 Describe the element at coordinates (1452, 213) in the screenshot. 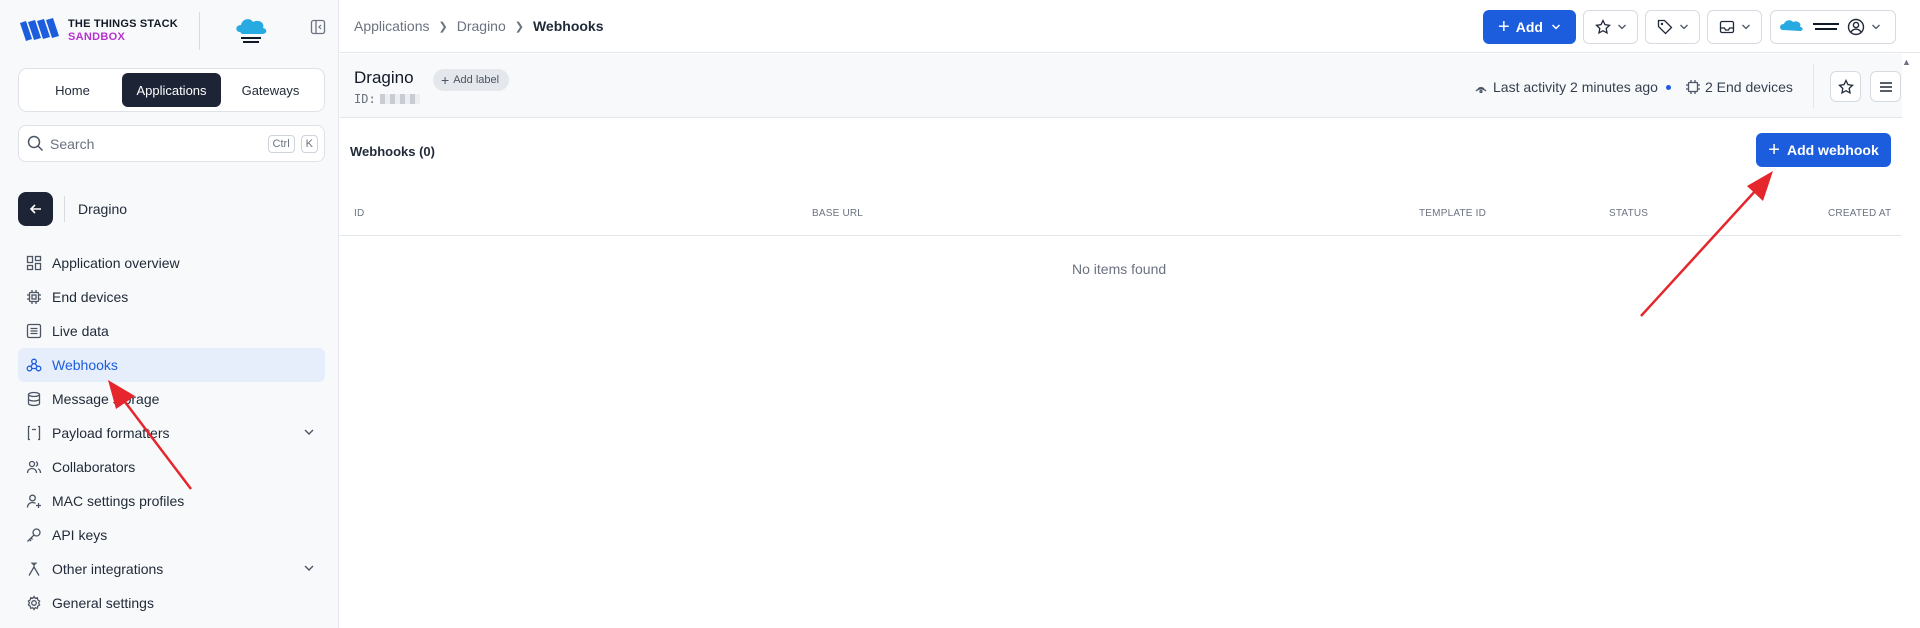

I see `column-header-template-id: TEMPLATE ID` at that location.